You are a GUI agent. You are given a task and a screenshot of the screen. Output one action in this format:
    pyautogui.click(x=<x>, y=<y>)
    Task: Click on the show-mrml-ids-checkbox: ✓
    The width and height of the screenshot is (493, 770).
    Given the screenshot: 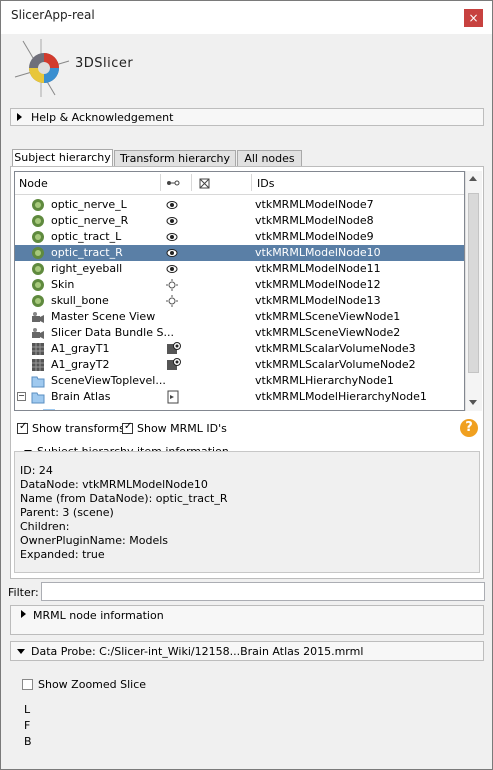 What is the action you would take?
    pyautogui.click(x=127, y=427)
    